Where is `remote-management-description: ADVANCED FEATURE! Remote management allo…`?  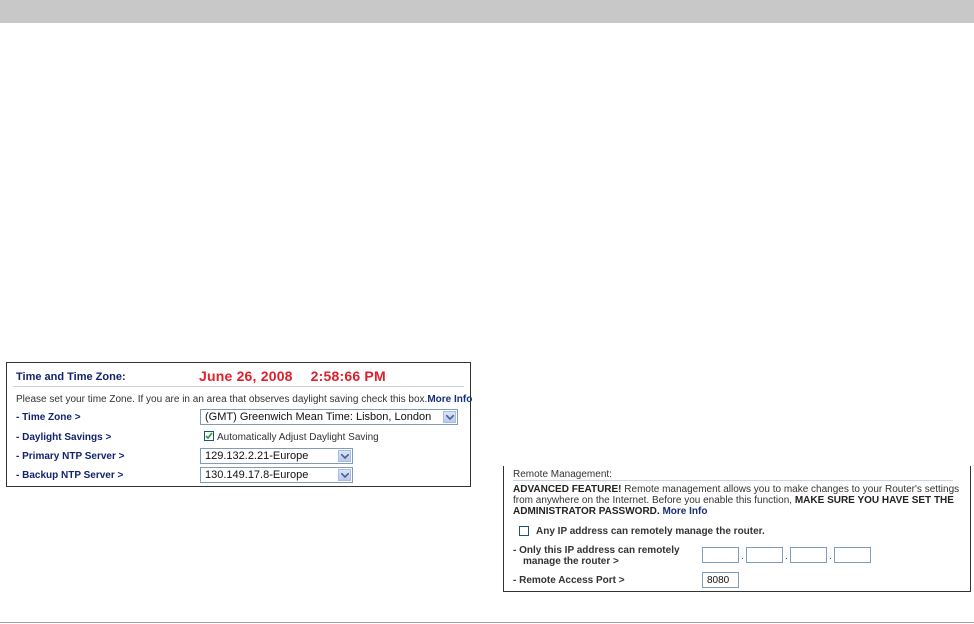 remote-management-description: ADVANCED FEATURE! Remote management allo… is located at coordinates (737, 500).